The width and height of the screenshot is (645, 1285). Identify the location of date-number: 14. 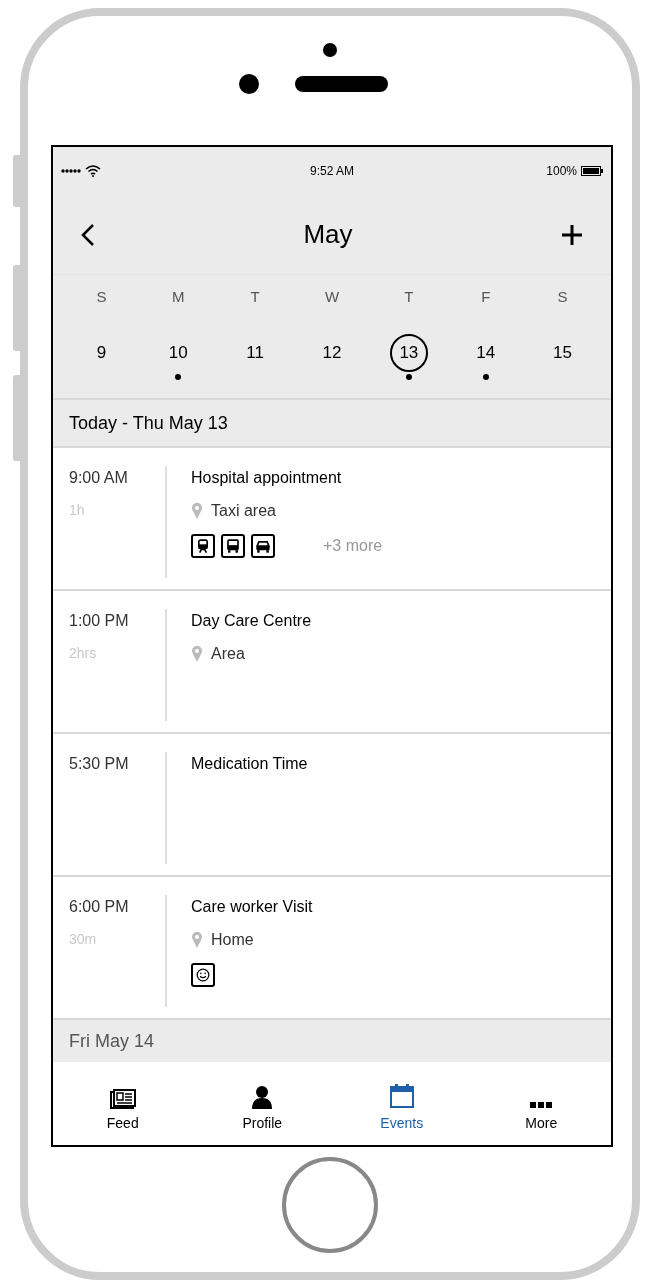
(485, 353).